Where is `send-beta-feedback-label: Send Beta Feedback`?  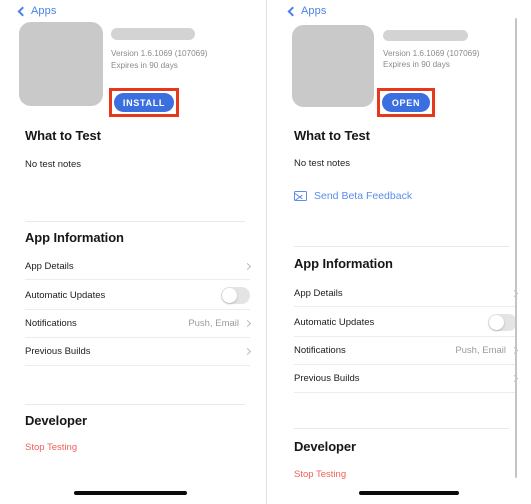
send-beta-feedback-label: Send Beta Feedback is located at coordinates (363, 196).